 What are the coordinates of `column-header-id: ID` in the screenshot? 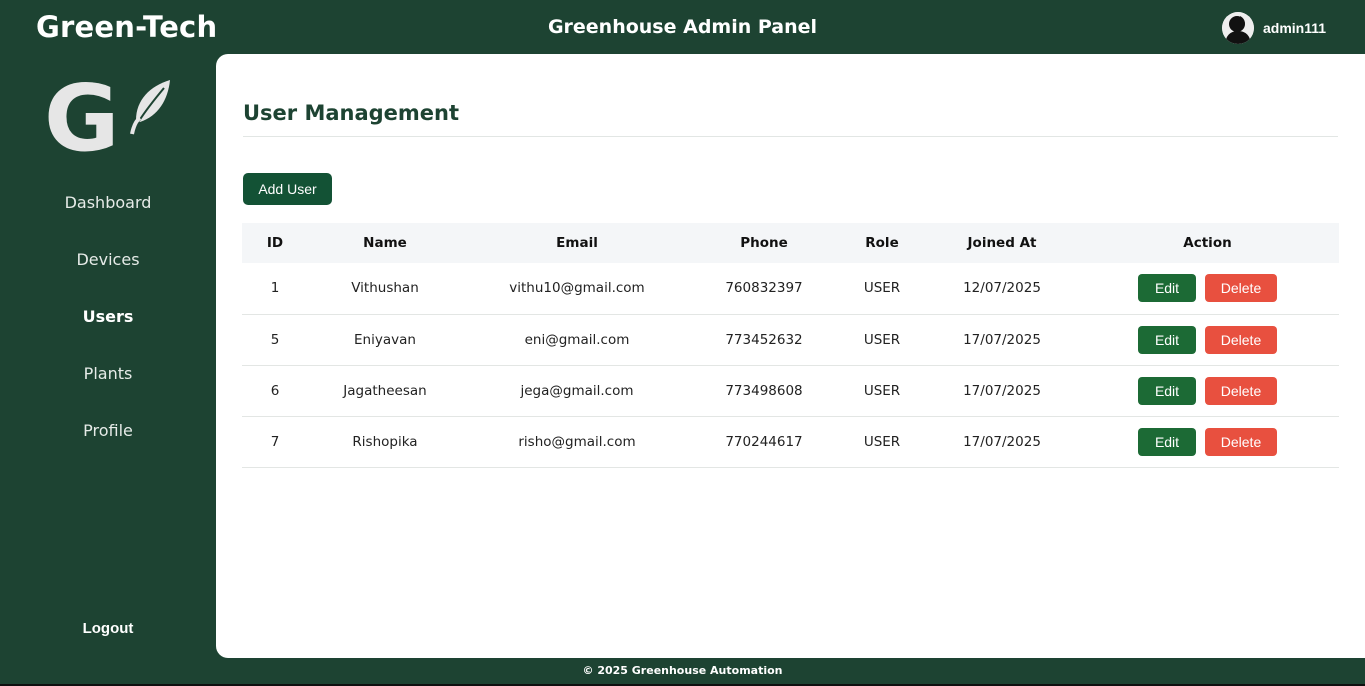 It's located at (275, 243).